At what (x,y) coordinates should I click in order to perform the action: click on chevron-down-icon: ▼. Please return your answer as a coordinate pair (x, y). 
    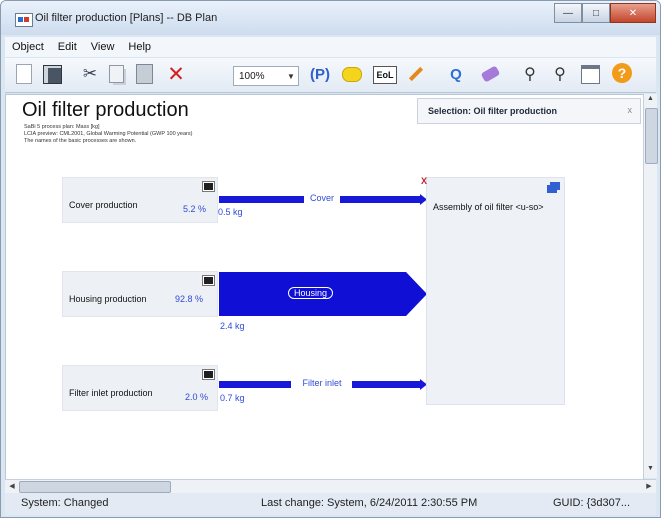
    Looking at the image, I should click on (291, 76).